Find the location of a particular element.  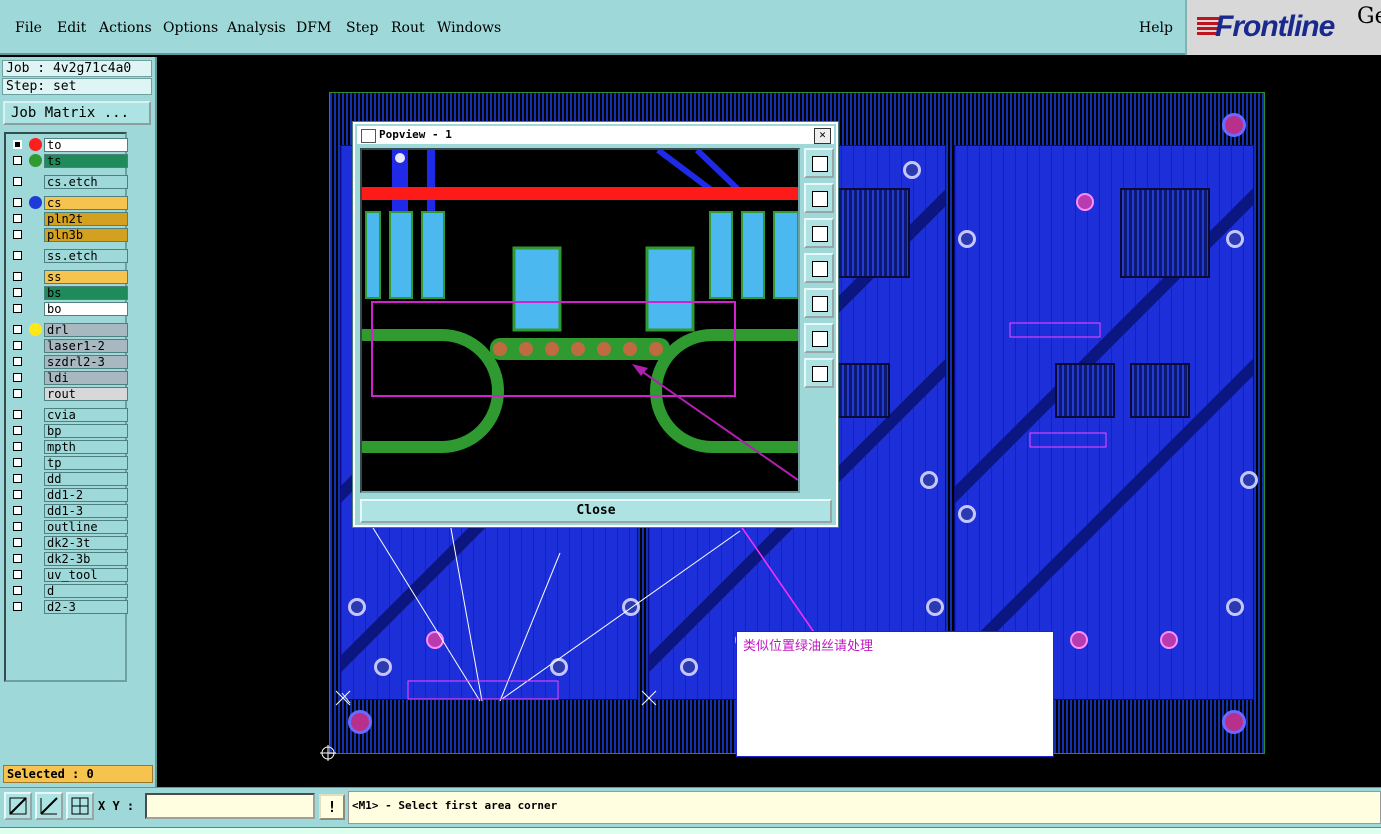

layer-row-cs.etch: cs.etch is located at coordinates (69, 182).